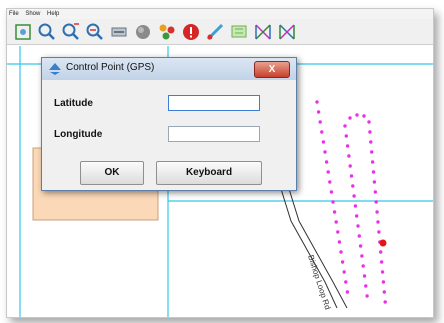 This screenshot has height=323, width=444. Describe the element at coordinates (239, 32) in the screenshot. I see `flag-icon` at that location.